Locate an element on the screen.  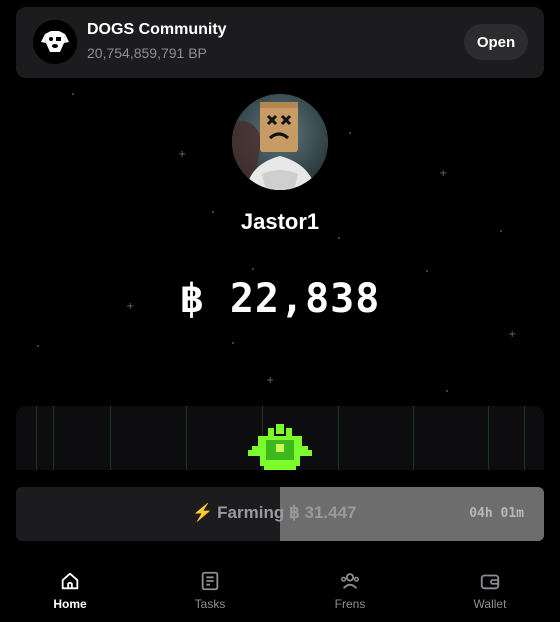
lightning-icon: ⚡ is located at coordinates (203, 512).